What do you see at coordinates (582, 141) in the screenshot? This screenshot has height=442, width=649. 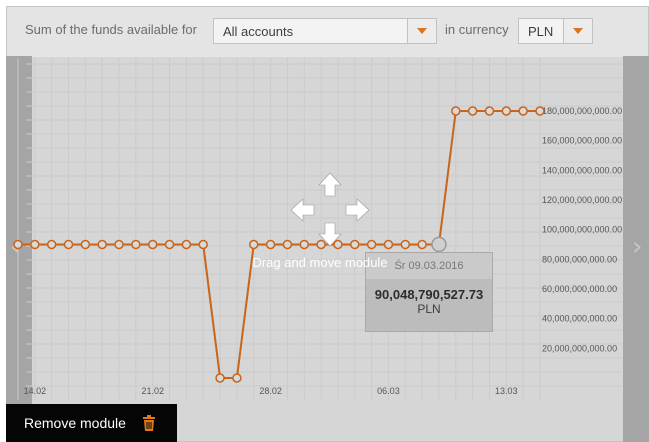 I see `y-tick-label: 160,000,000,000.00` at bounding box center [582, 141].